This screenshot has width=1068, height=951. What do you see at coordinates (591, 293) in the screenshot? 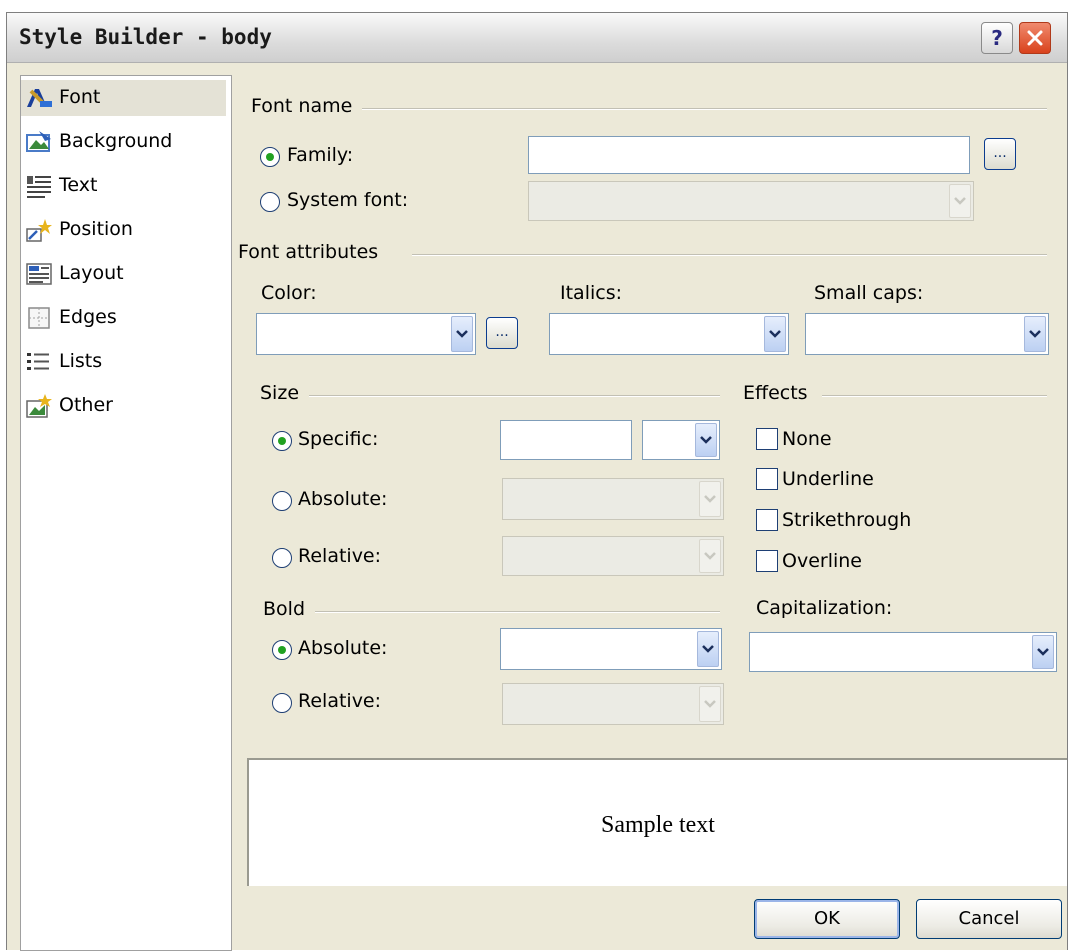
I see `italics-label: Italics:` at bounding box center [591, 293].